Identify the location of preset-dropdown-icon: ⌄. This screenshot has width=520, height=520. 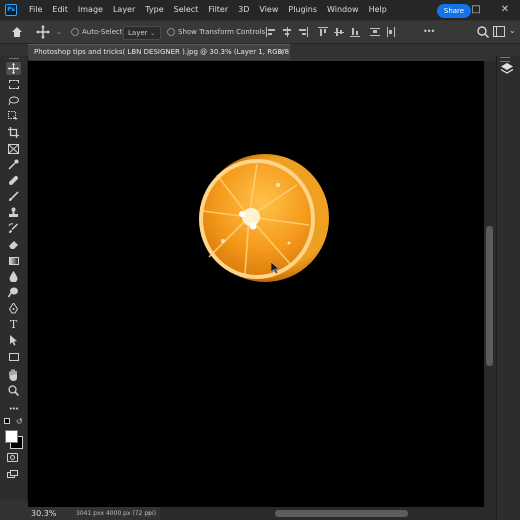
(59, 32).